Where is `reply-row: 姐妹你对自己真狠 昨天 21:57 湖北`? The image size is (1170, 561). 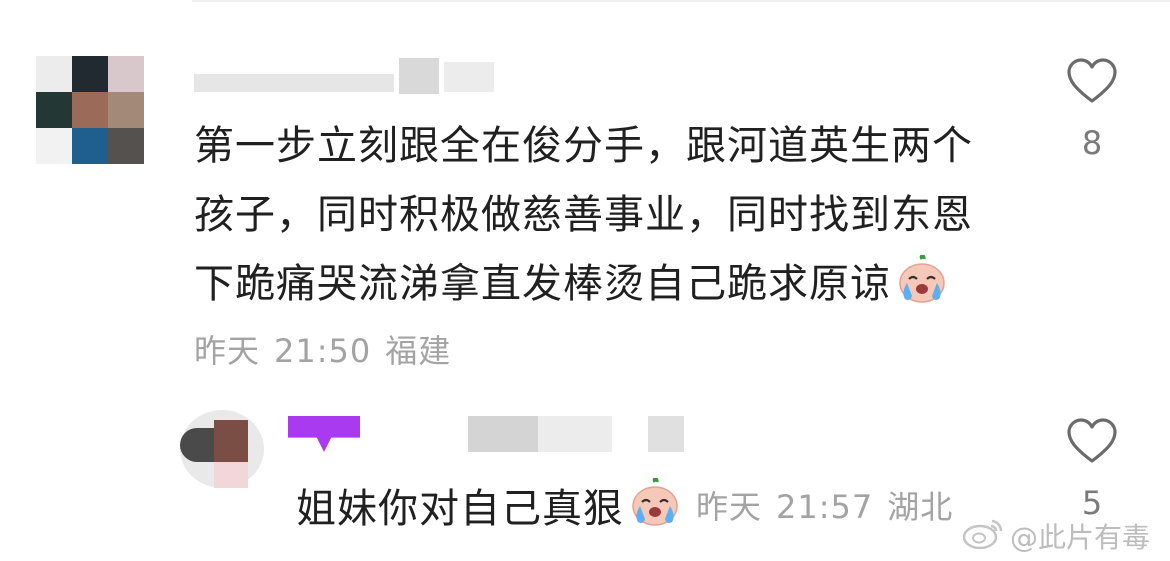 reply-row: 姐妹你对自己真狠 昨天 21:57 湖北 is located at coordinates (631, 505).